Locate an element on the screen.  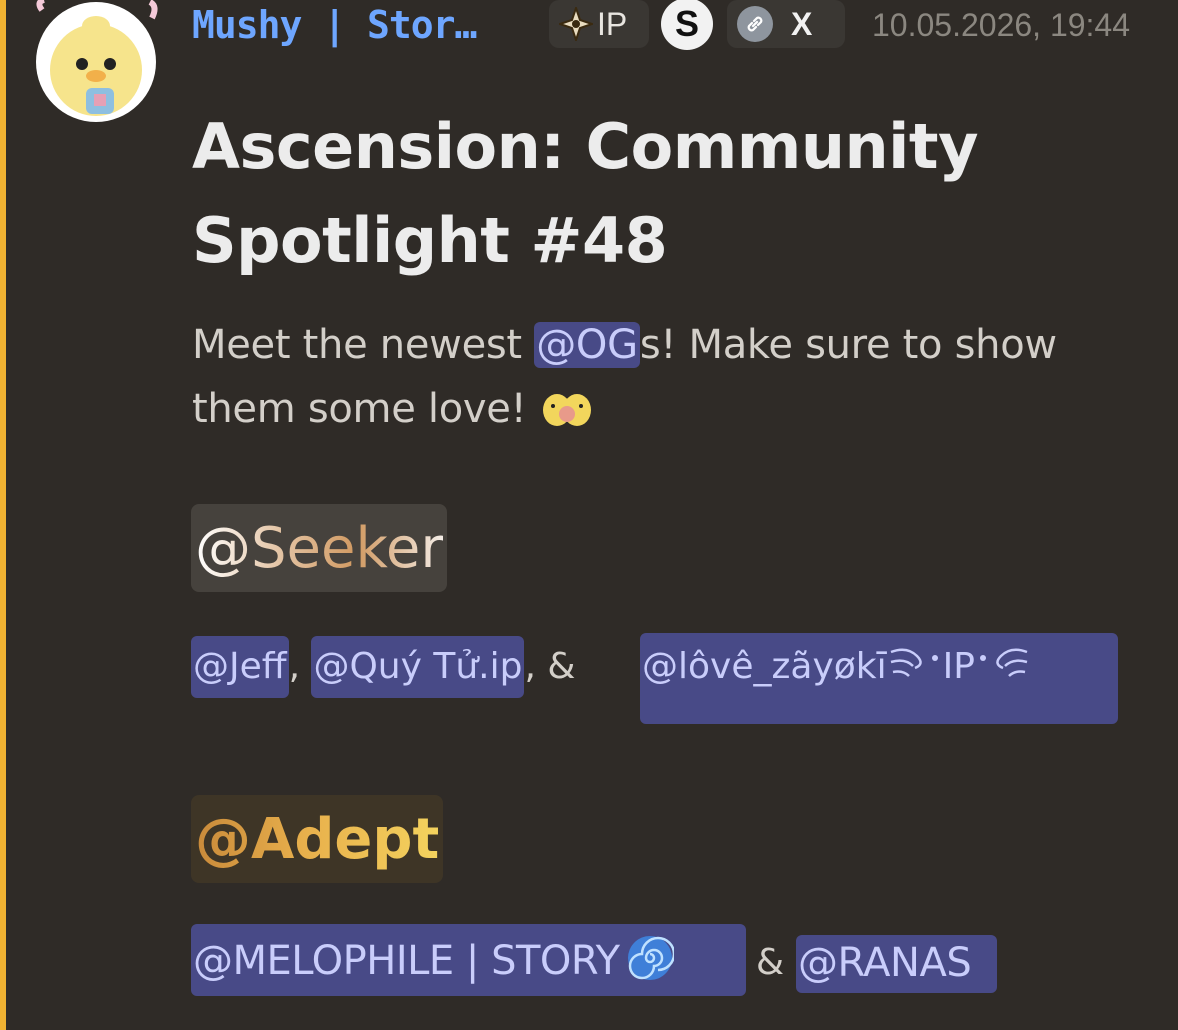
ip-badge-label: IP is located at coordinates (612, 23).